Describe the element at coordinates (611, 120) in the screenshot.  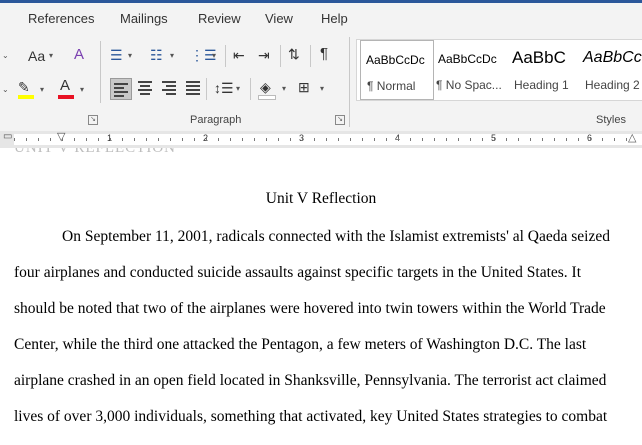
I see `styles-group-label: Styles` at that location.